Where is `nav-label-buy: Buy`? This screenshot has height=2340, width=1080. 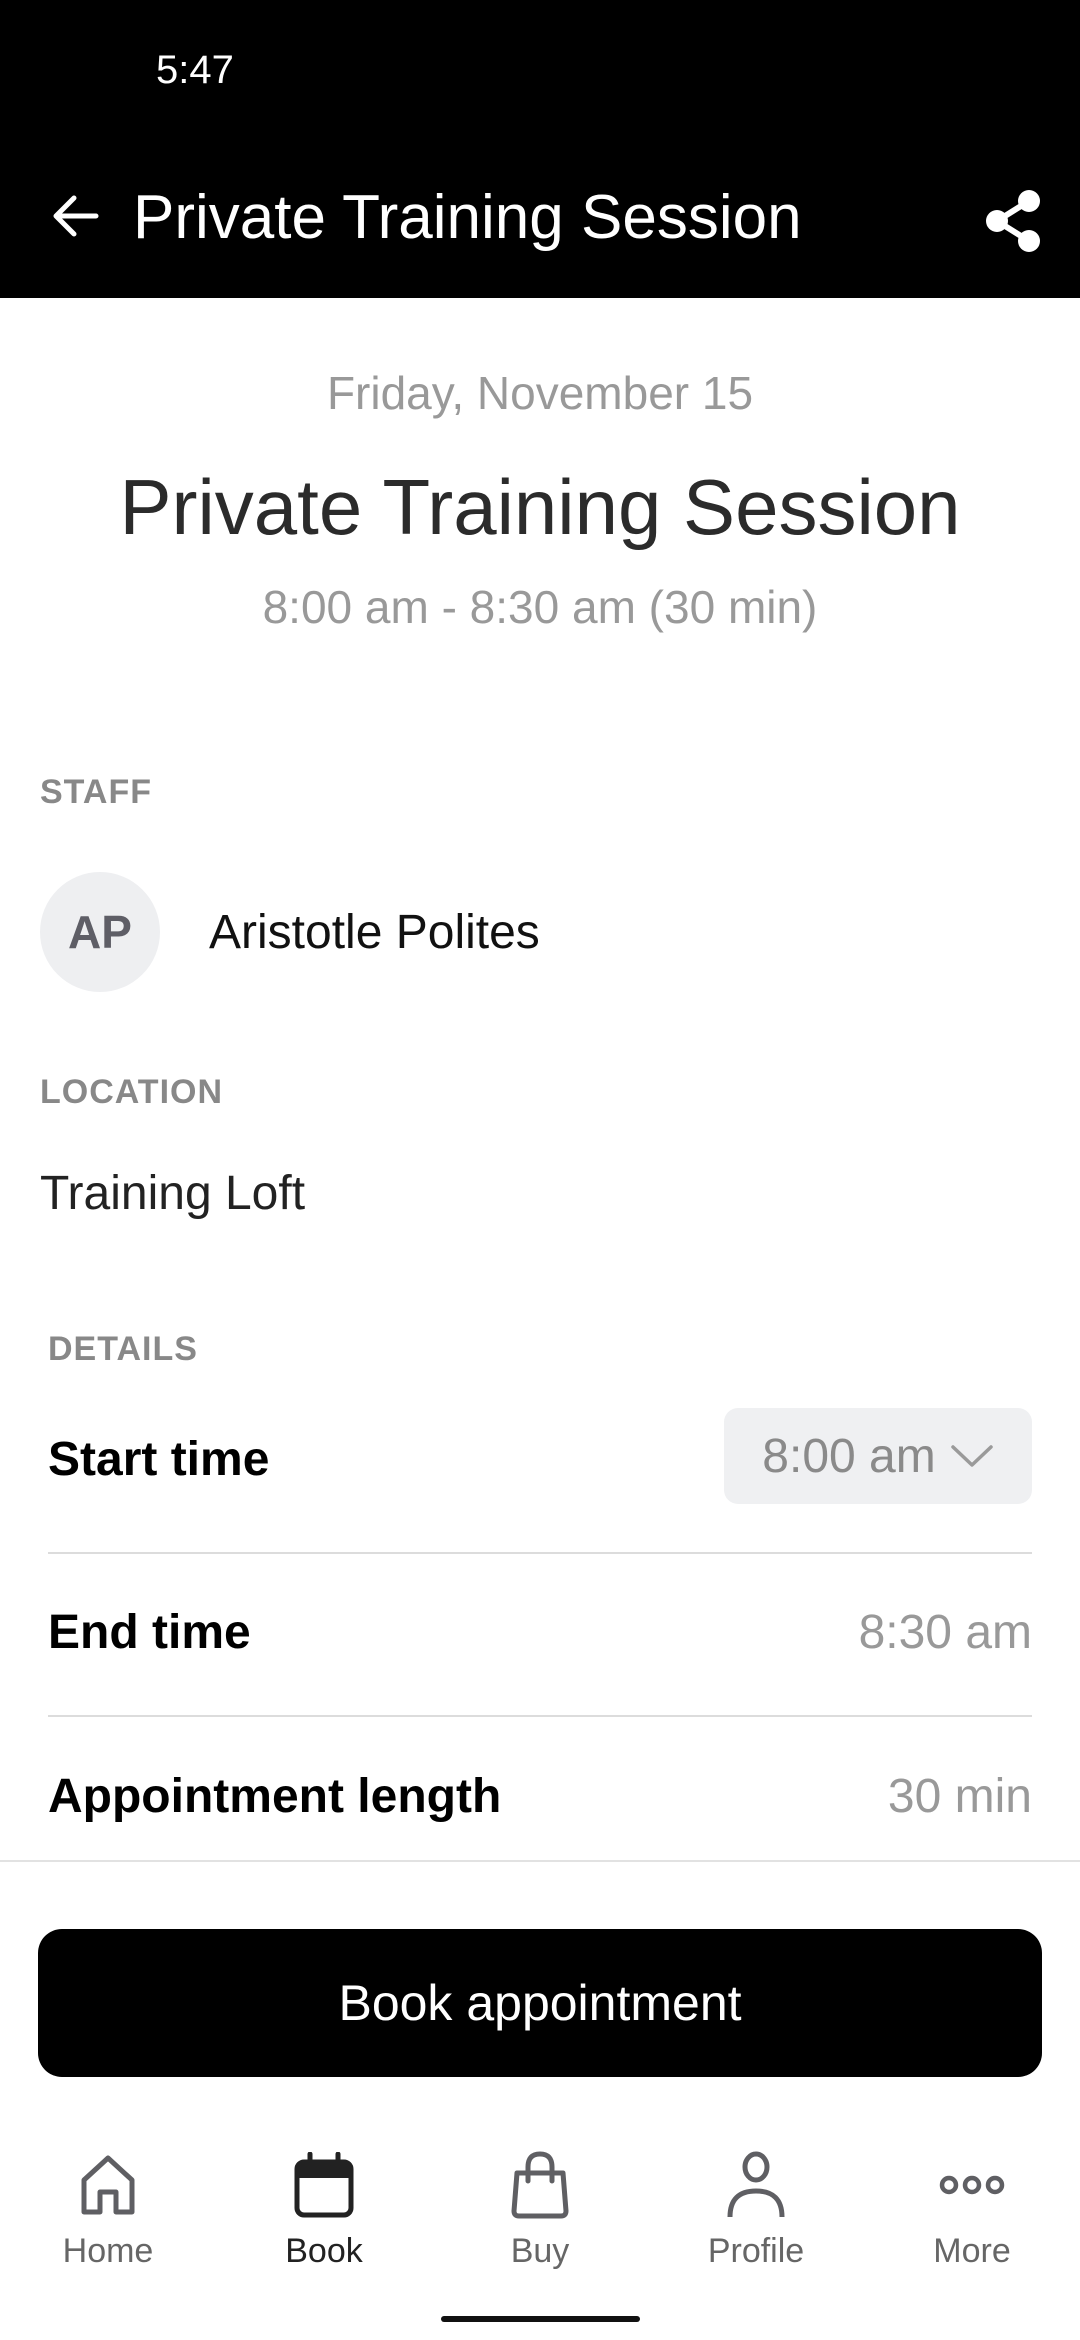
nav-label-buy: Buy is located at coordinates (540, 2251).